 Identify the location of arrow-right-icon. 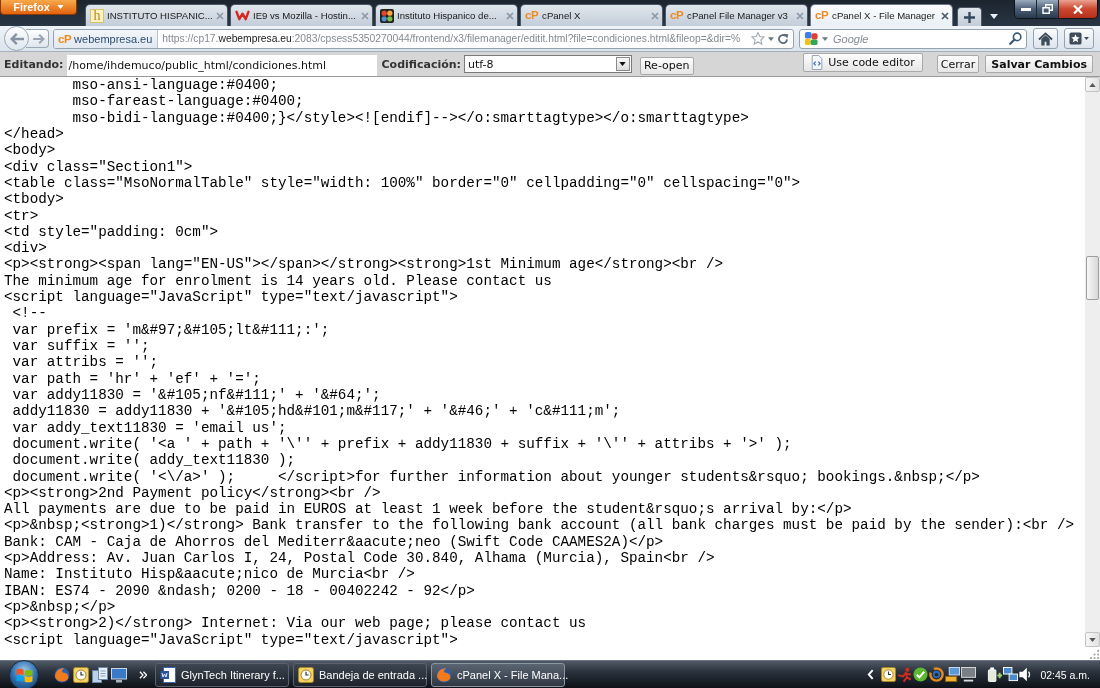
(38, 38).